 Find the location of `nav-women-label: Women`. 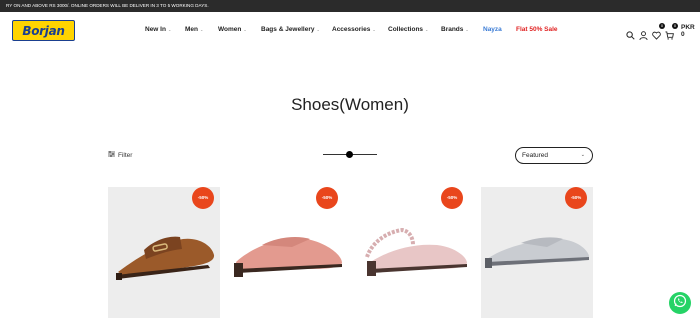

nav-women-label: Women is located at coordinates (230, 29).